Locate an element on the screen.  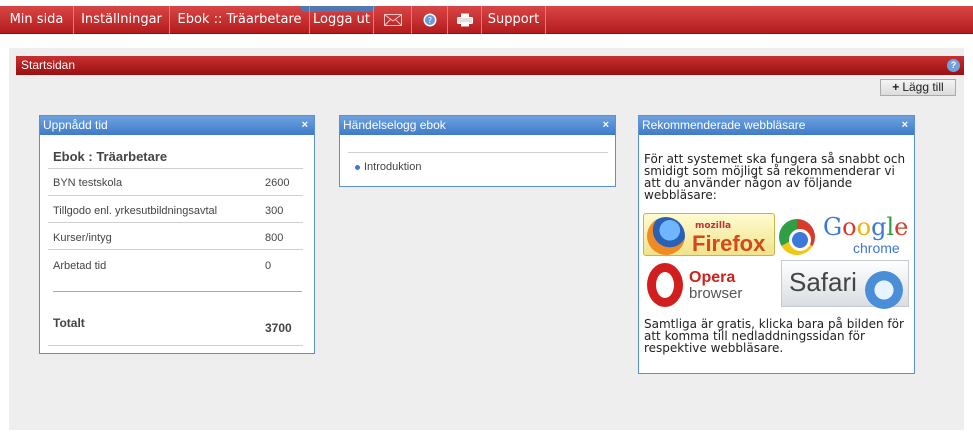
widget-title: Uppnådd tid is located at coordinates (75, 125).